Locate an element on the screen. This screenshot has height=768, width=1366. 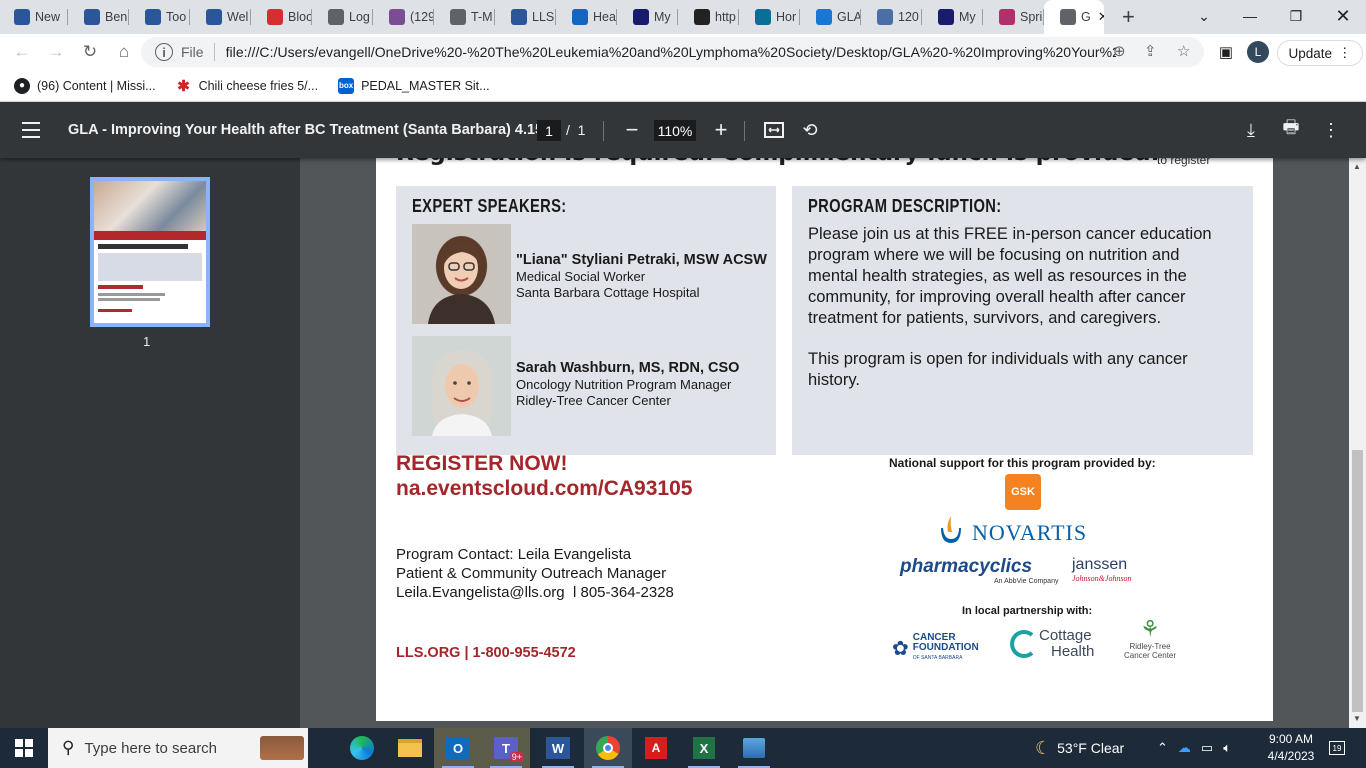
scroll-down-icon: ▼ is located at coordinates (1357, 718).